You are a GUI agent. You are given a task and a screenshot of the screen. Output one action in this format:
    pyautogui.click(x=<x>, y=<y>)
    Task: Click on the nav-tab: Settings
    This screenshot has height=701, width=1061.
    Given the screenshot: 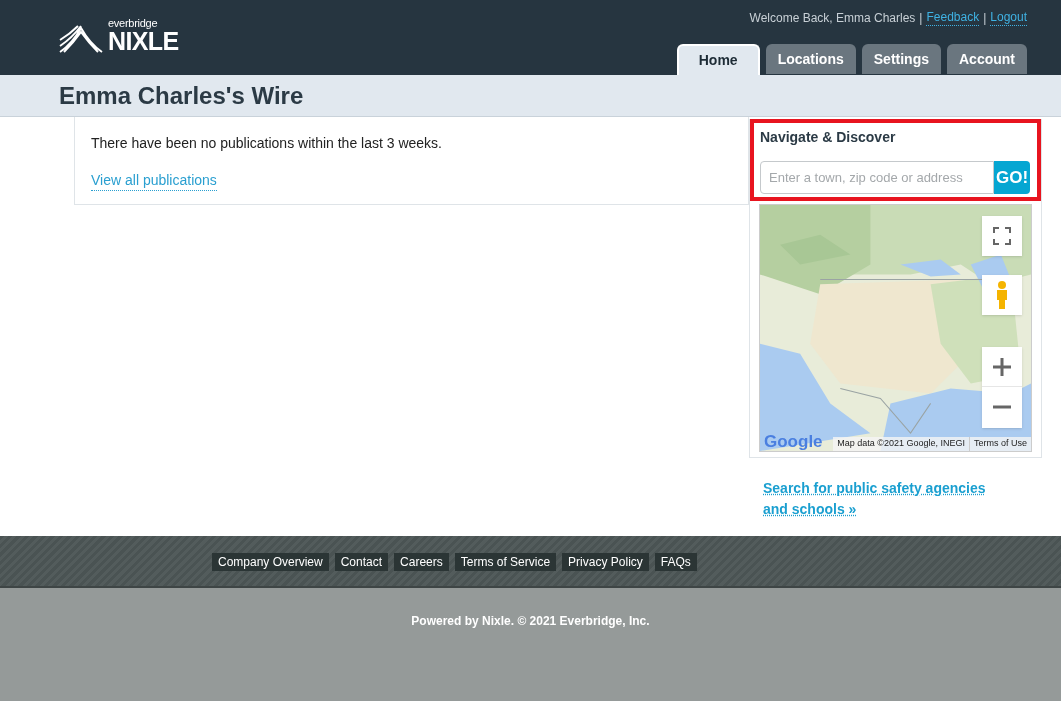 What is the action you would take?
    pyautogui.click(x=901, y=59)
    